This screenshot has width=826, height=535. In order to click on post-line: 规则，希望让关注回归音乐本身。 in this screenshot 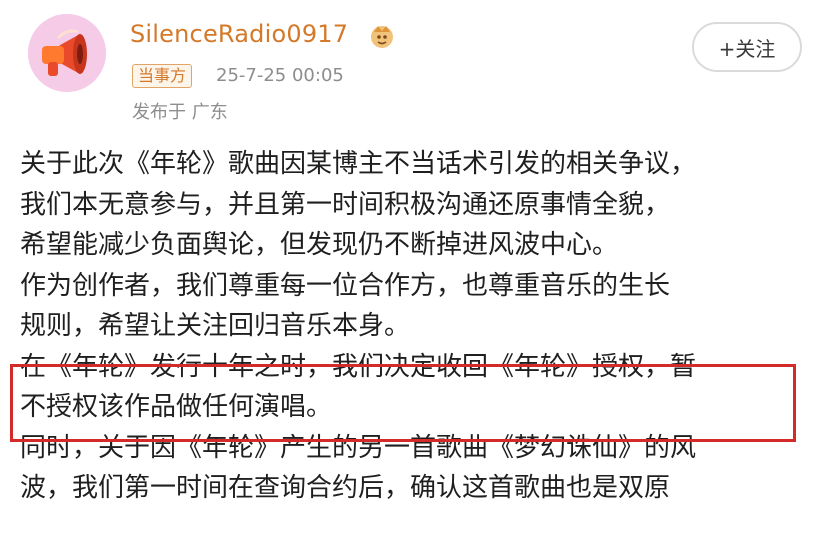, I will do `click(215, 326)`.